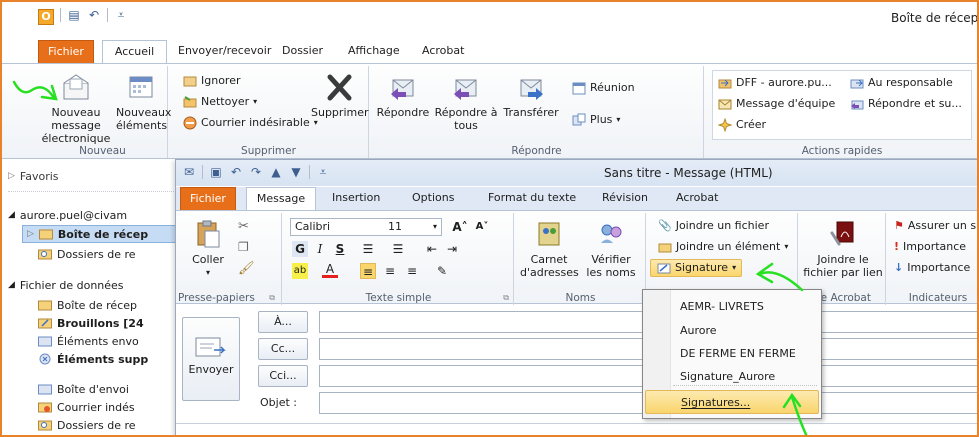 Image resolution: width=979 pixels, height=437 pixels. Describe the element at coordinates (87, 254) in the screenshot. I see `nav-search-folders: Dossiers de re` at that location.